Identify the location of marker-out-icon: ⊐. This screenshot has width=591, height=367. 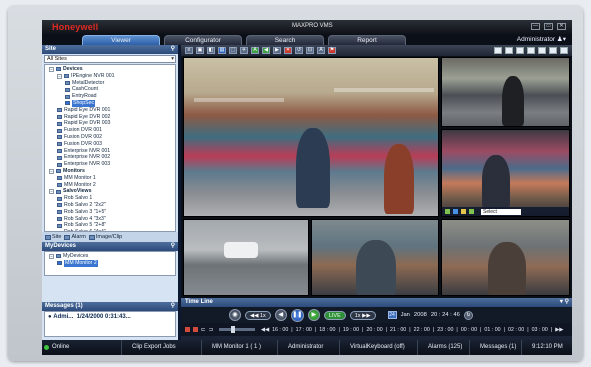
(210, 330).